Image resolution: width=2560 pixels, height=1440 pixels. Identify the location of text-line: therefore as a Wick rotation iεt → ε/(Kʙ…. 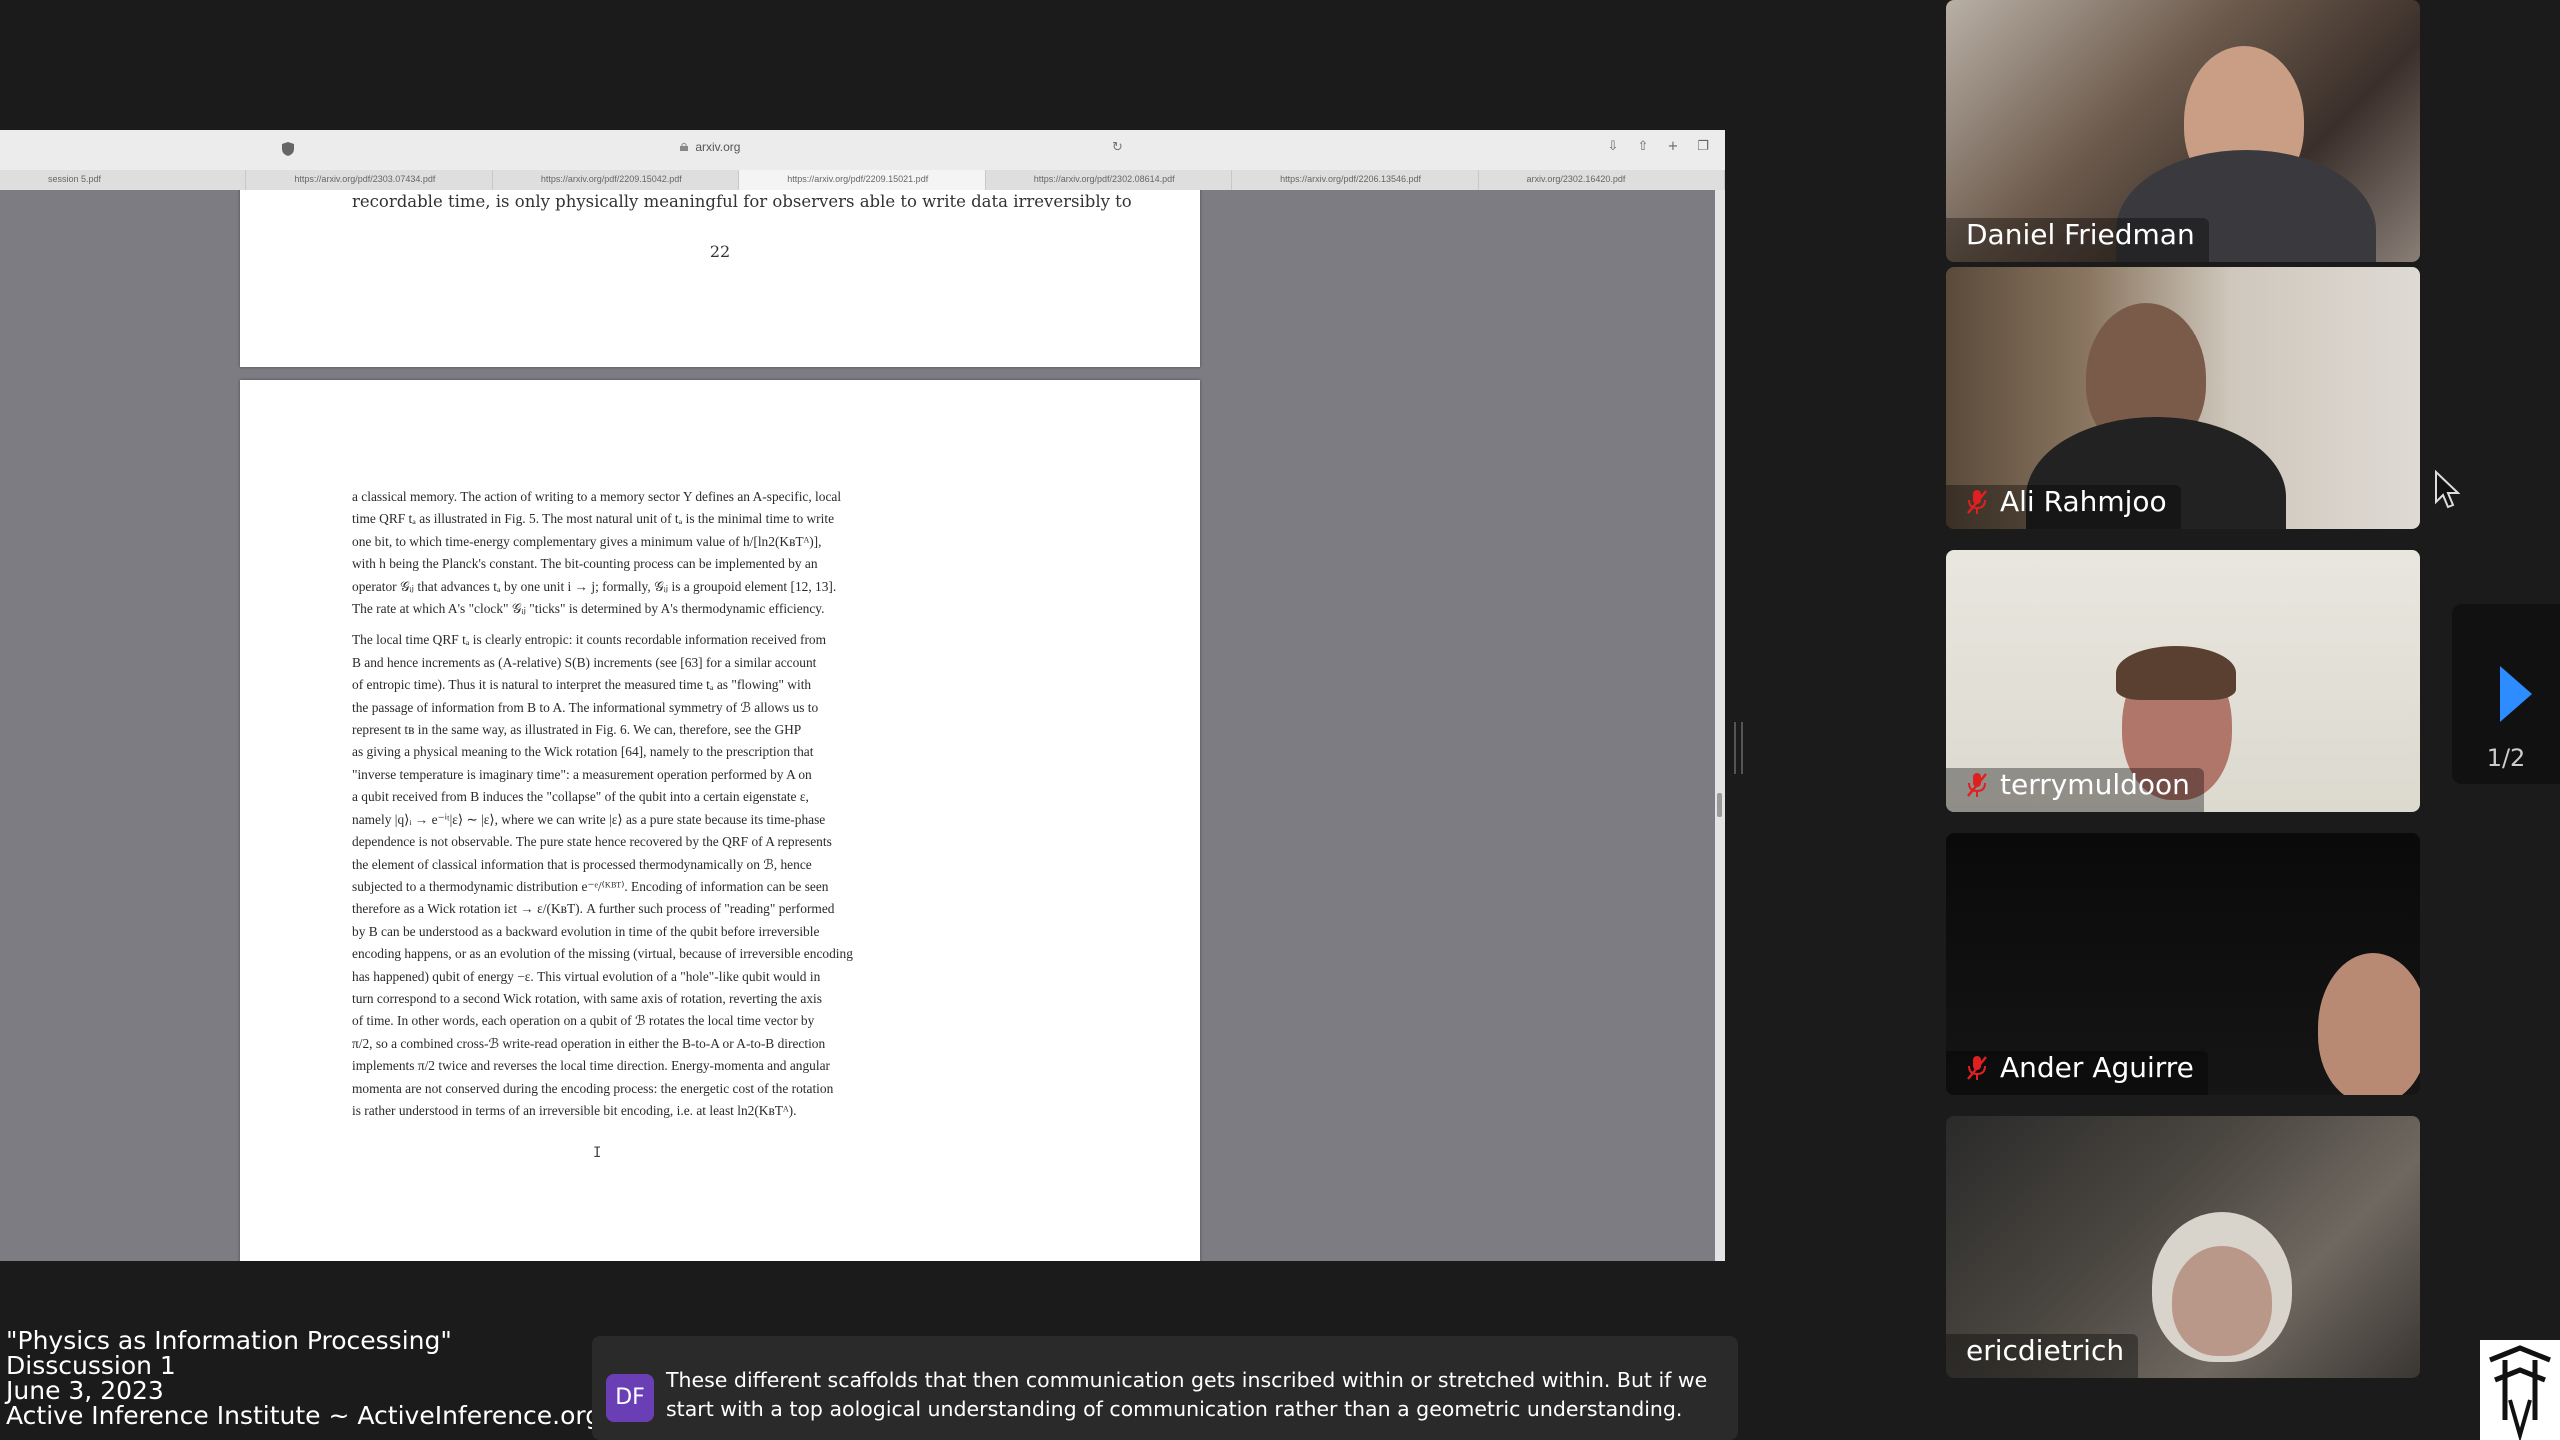
(593, 909).